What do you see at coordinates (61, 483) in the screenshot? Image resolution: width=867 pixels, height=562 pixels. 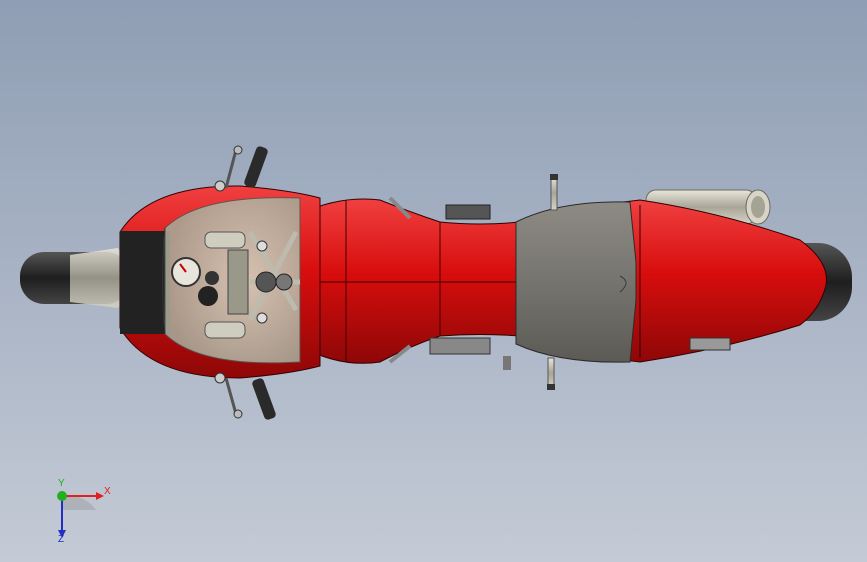 I see `y-axis-label: Y` at bounding box center [61, 483].